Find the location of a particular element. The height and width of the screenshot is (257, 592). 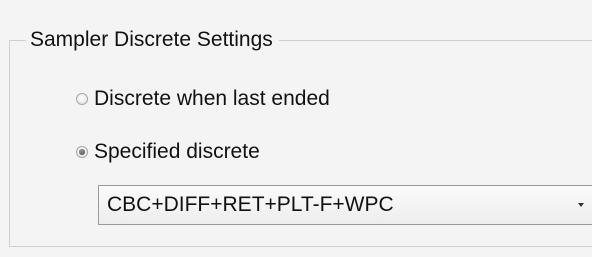

radio-button-icon is located at coordinates (82, 99).